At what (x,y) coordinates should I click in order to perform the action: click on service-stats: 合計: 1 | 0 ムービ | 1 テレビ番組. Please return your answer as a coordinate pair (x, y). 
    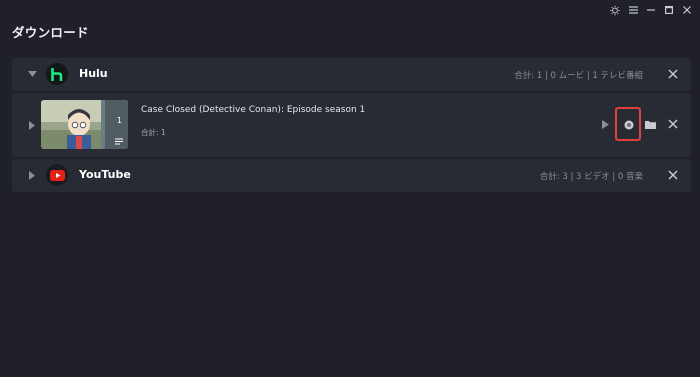
    Looking at the image, I should click on (578, 76).